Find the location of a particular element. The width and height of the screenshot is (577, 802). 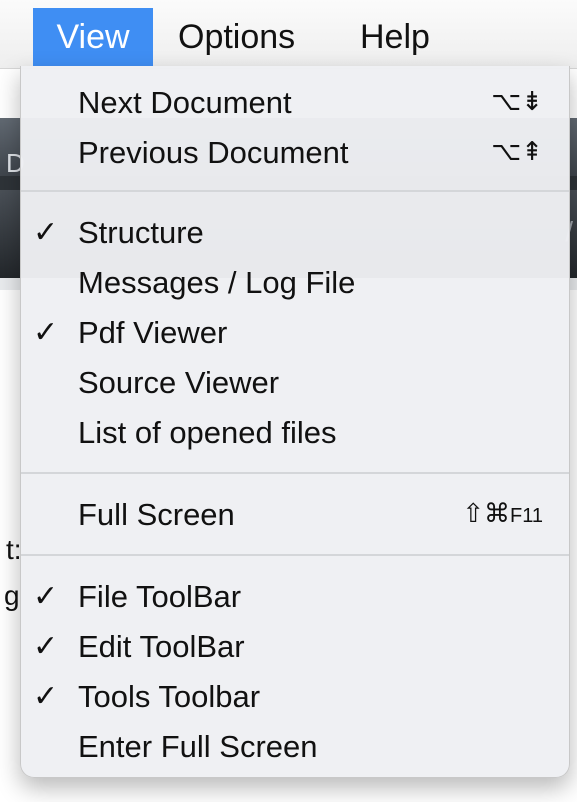

menu-item-label: Edit ToolBar is located at coordinates (161, 646).